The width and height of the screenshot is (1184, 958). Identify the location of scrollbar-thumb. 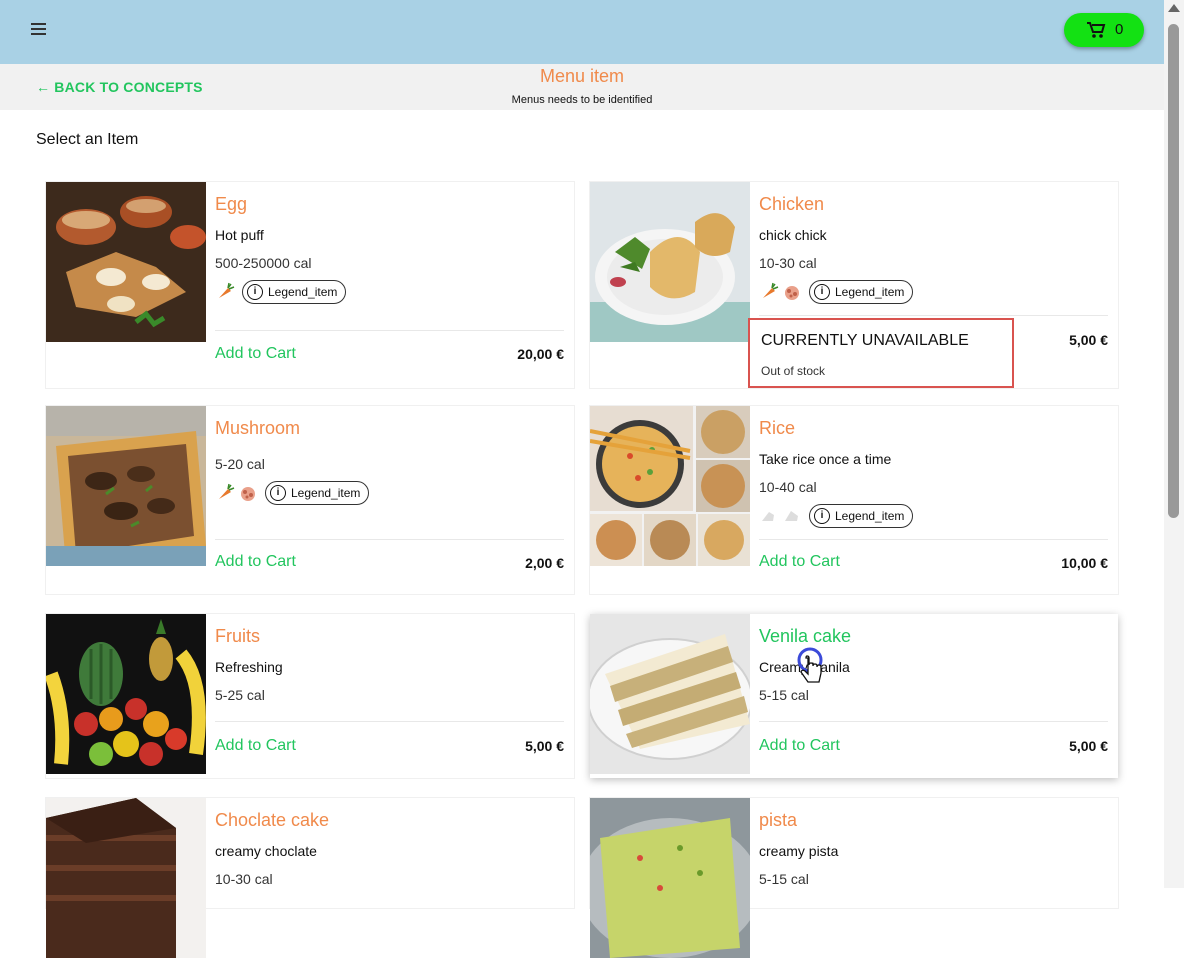
(1173, 271).